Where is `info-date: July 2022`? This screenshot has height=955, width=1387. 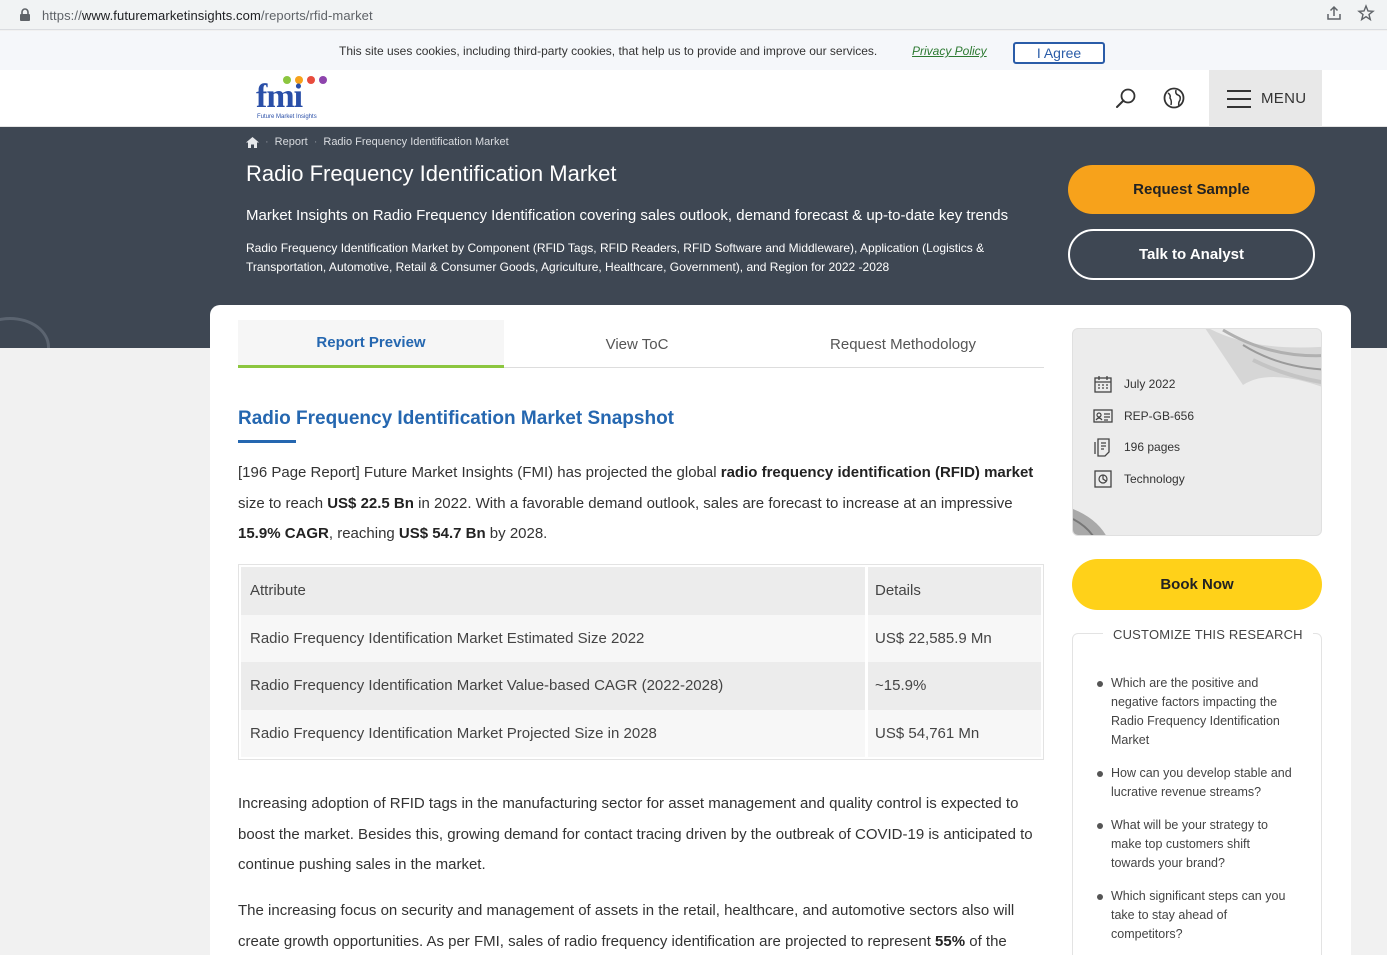 info-date: July 2022 is located at coordinates (1134, 384).